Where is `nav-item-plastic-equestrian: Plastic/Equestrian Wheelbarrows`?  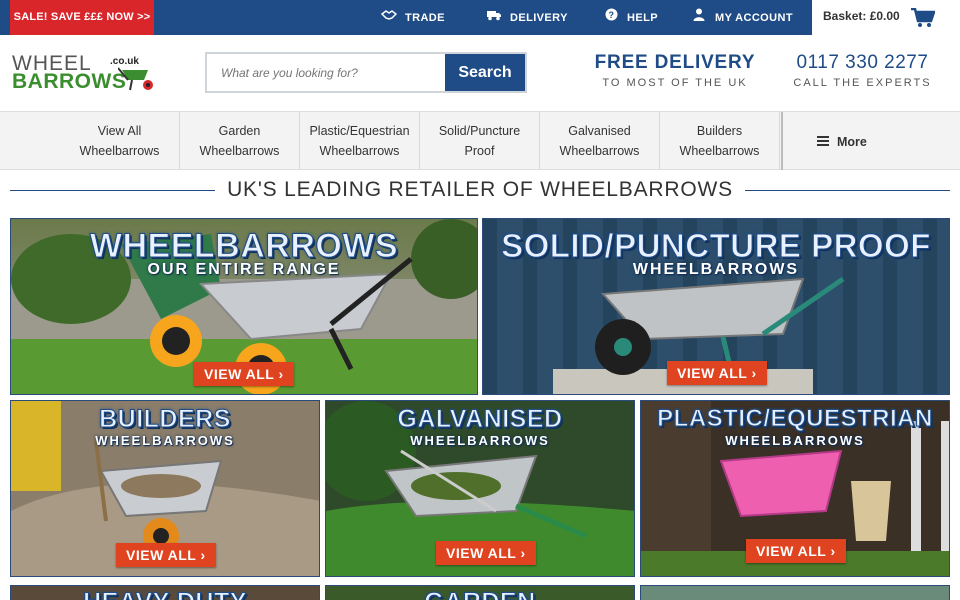
nav-item-plastic-equestrian: Plastic/Equestrian Wheelbarrows is located at coordinates (360, 141).